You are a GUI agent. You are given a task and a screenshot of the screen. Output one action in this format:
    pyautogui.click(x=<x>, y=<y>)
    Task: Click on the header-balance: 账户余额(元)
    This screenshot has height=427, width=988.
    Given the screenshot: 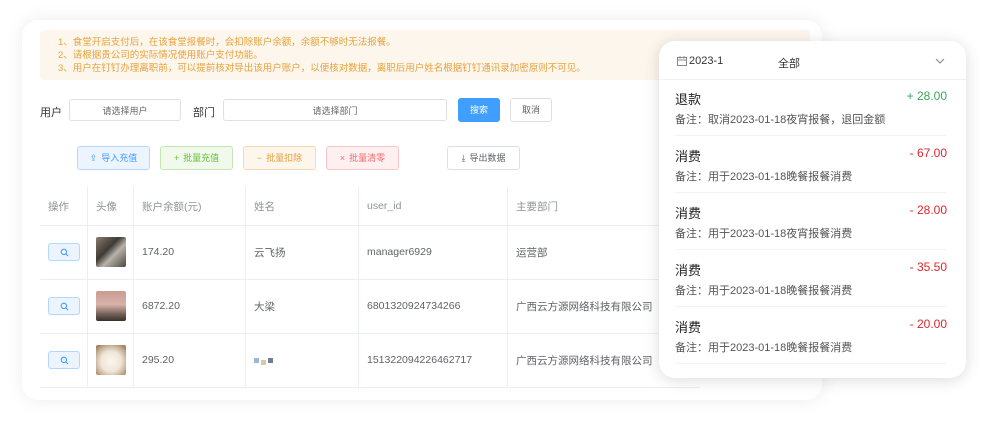 What is the action you would take?
    pyautogui.click(x=190, y=206)
    